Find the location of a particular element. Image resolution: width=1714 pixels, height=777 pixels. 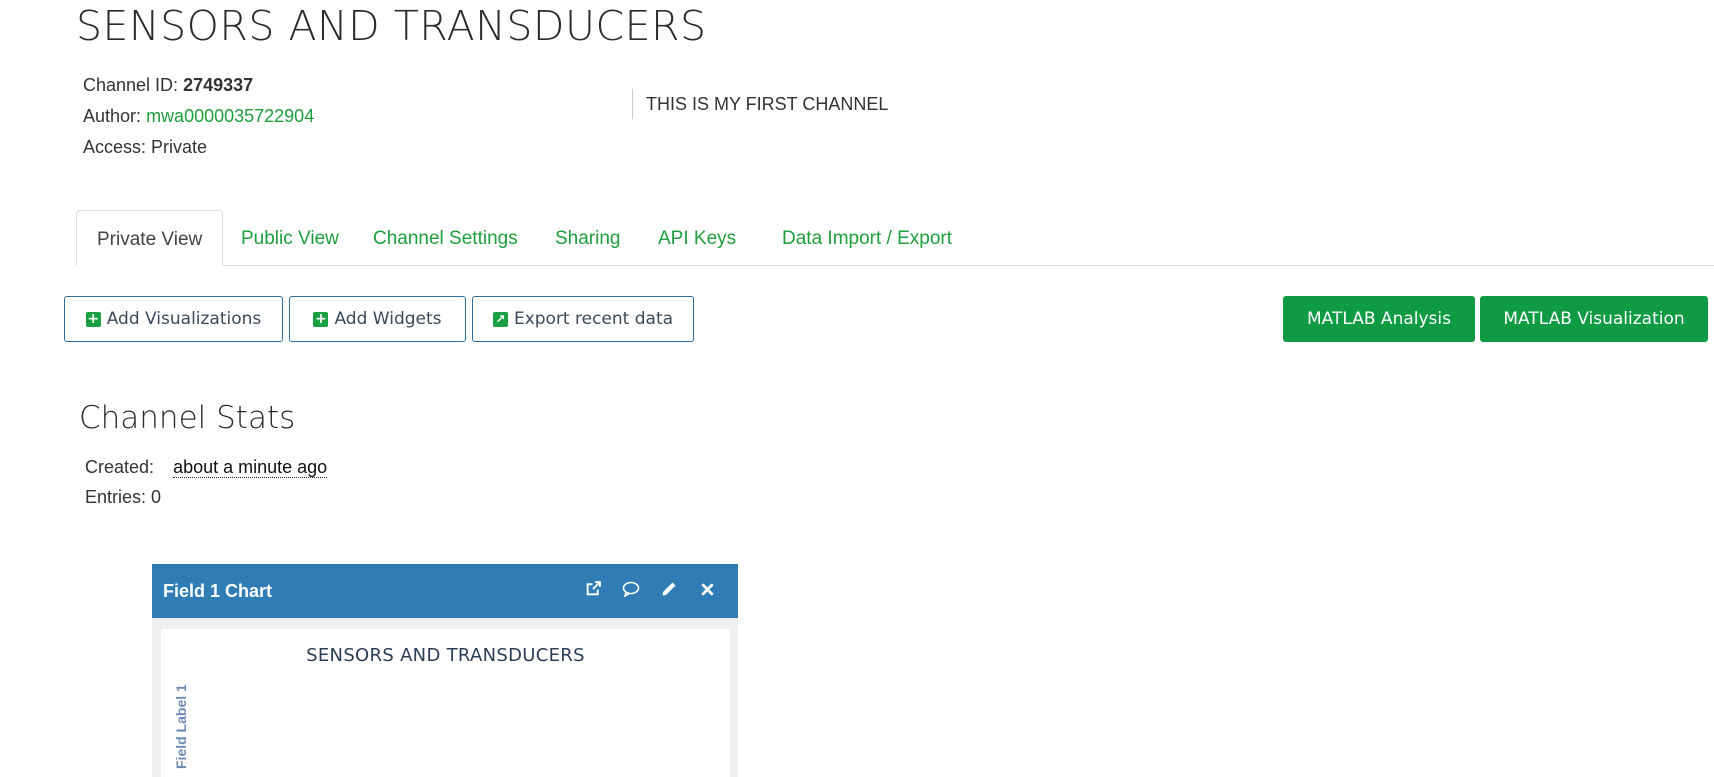

channel-id-row: Channel ID: 2749337 is located at coordinates (198, 85).